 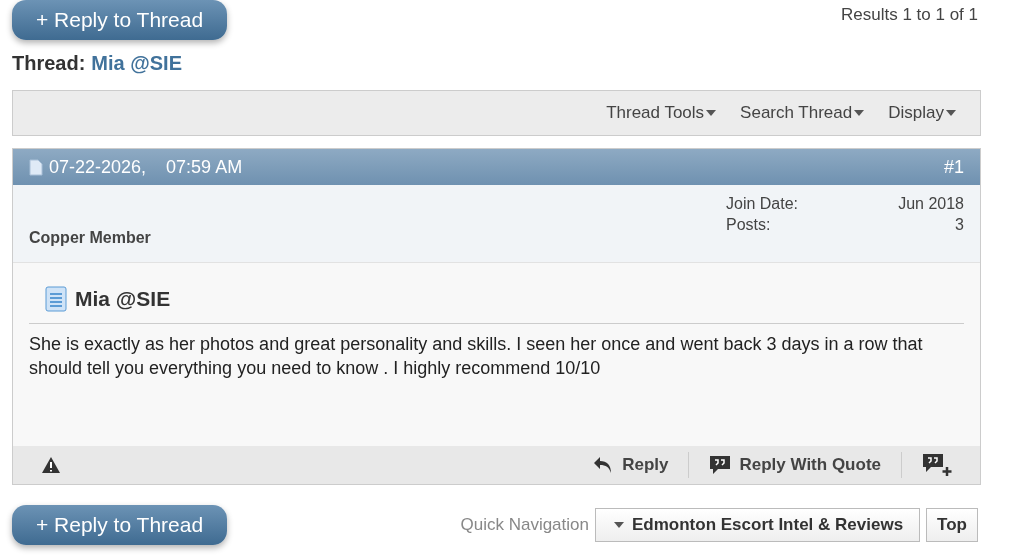 I want to click on stat-label: Posts:, so click(x=748, y=225).